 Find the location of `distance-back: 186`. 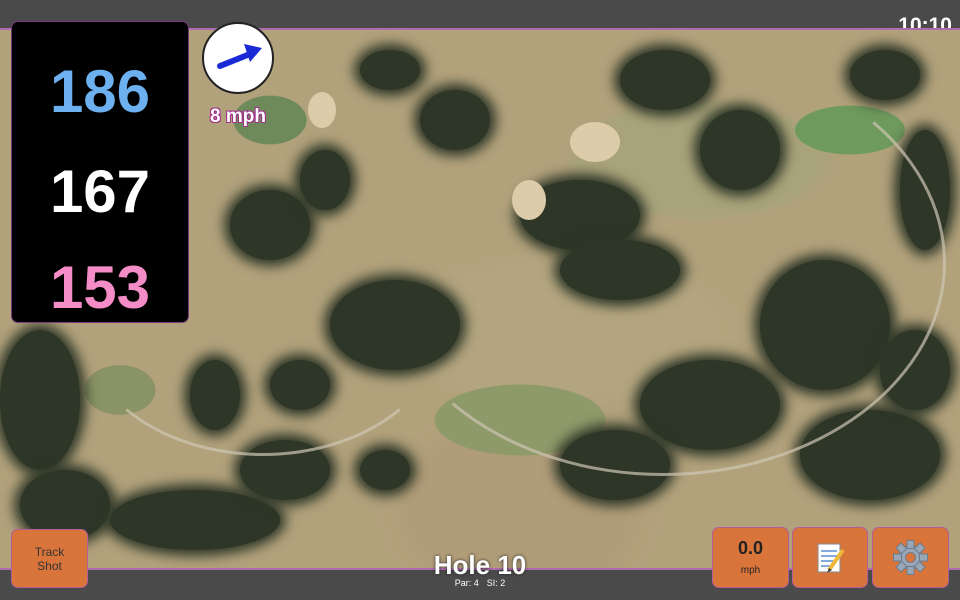

distance-back: 186 is located at coordinates (100, 91).